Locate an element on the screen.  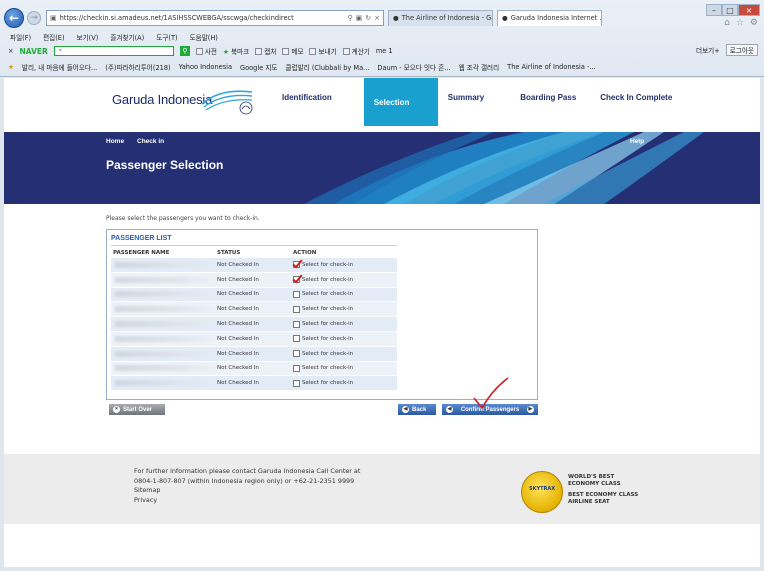
logout-button: 로그아웃 is located at coordinates (741, 50).